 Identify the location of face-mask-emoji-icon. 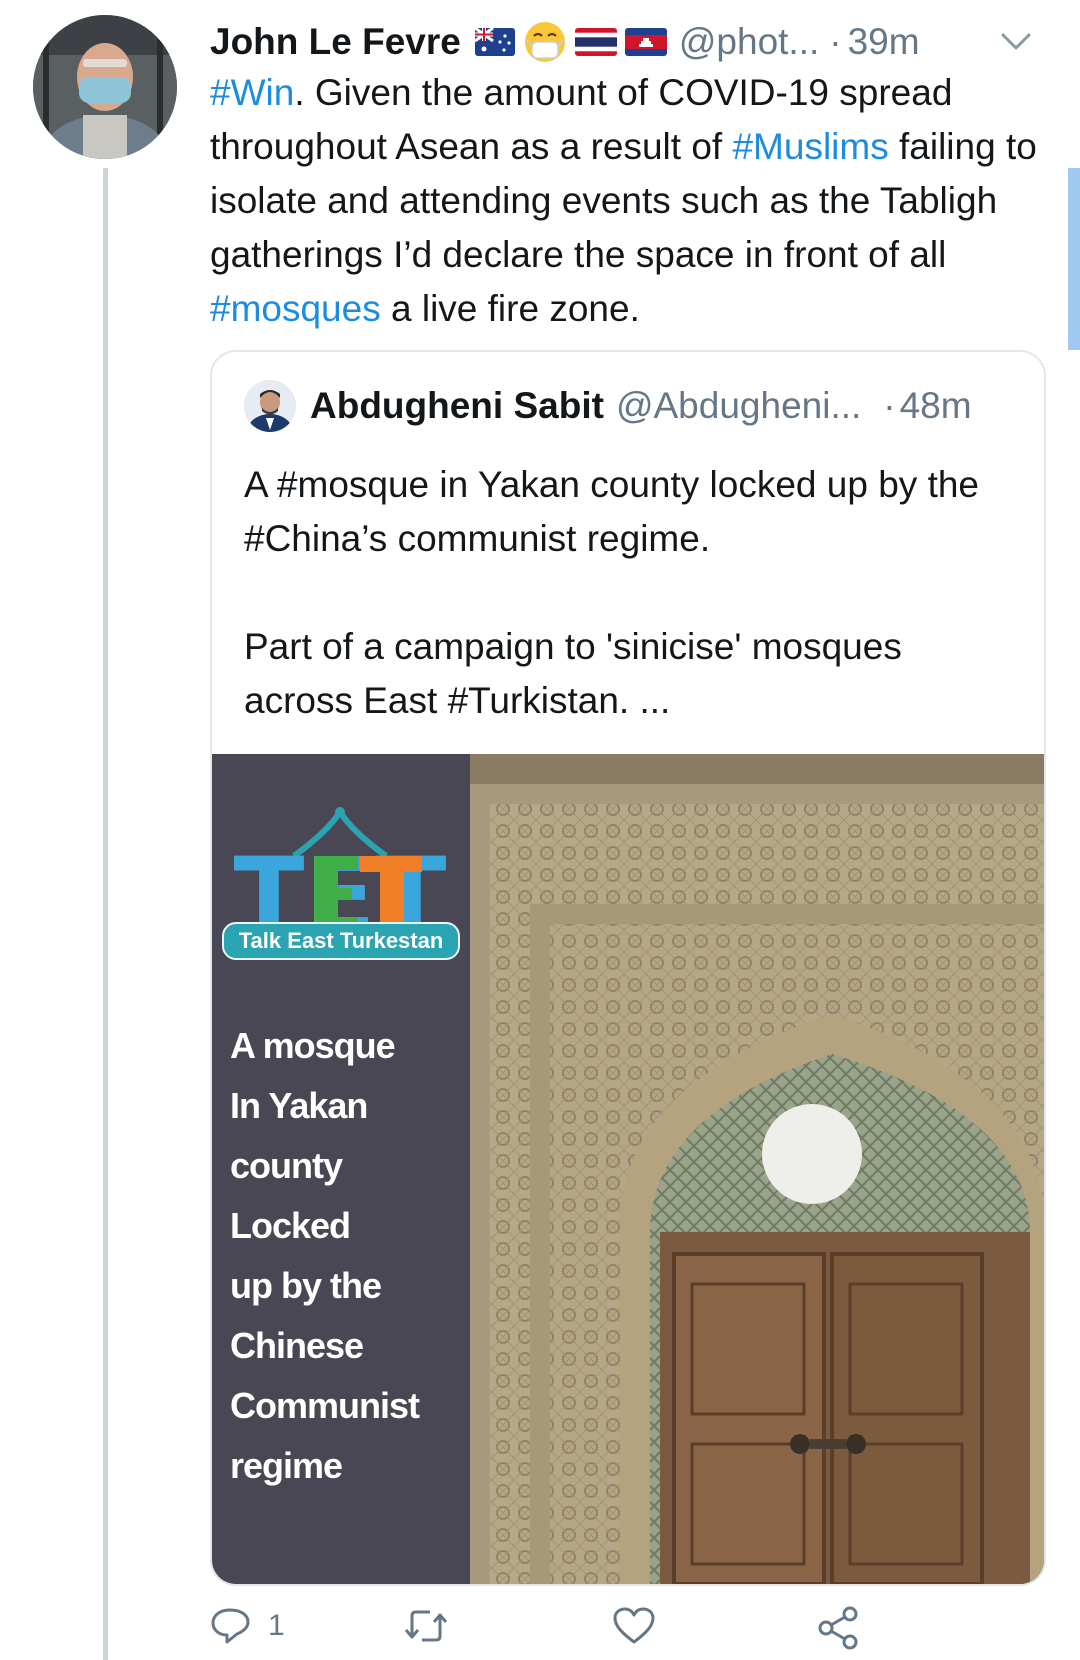
(544, 42).